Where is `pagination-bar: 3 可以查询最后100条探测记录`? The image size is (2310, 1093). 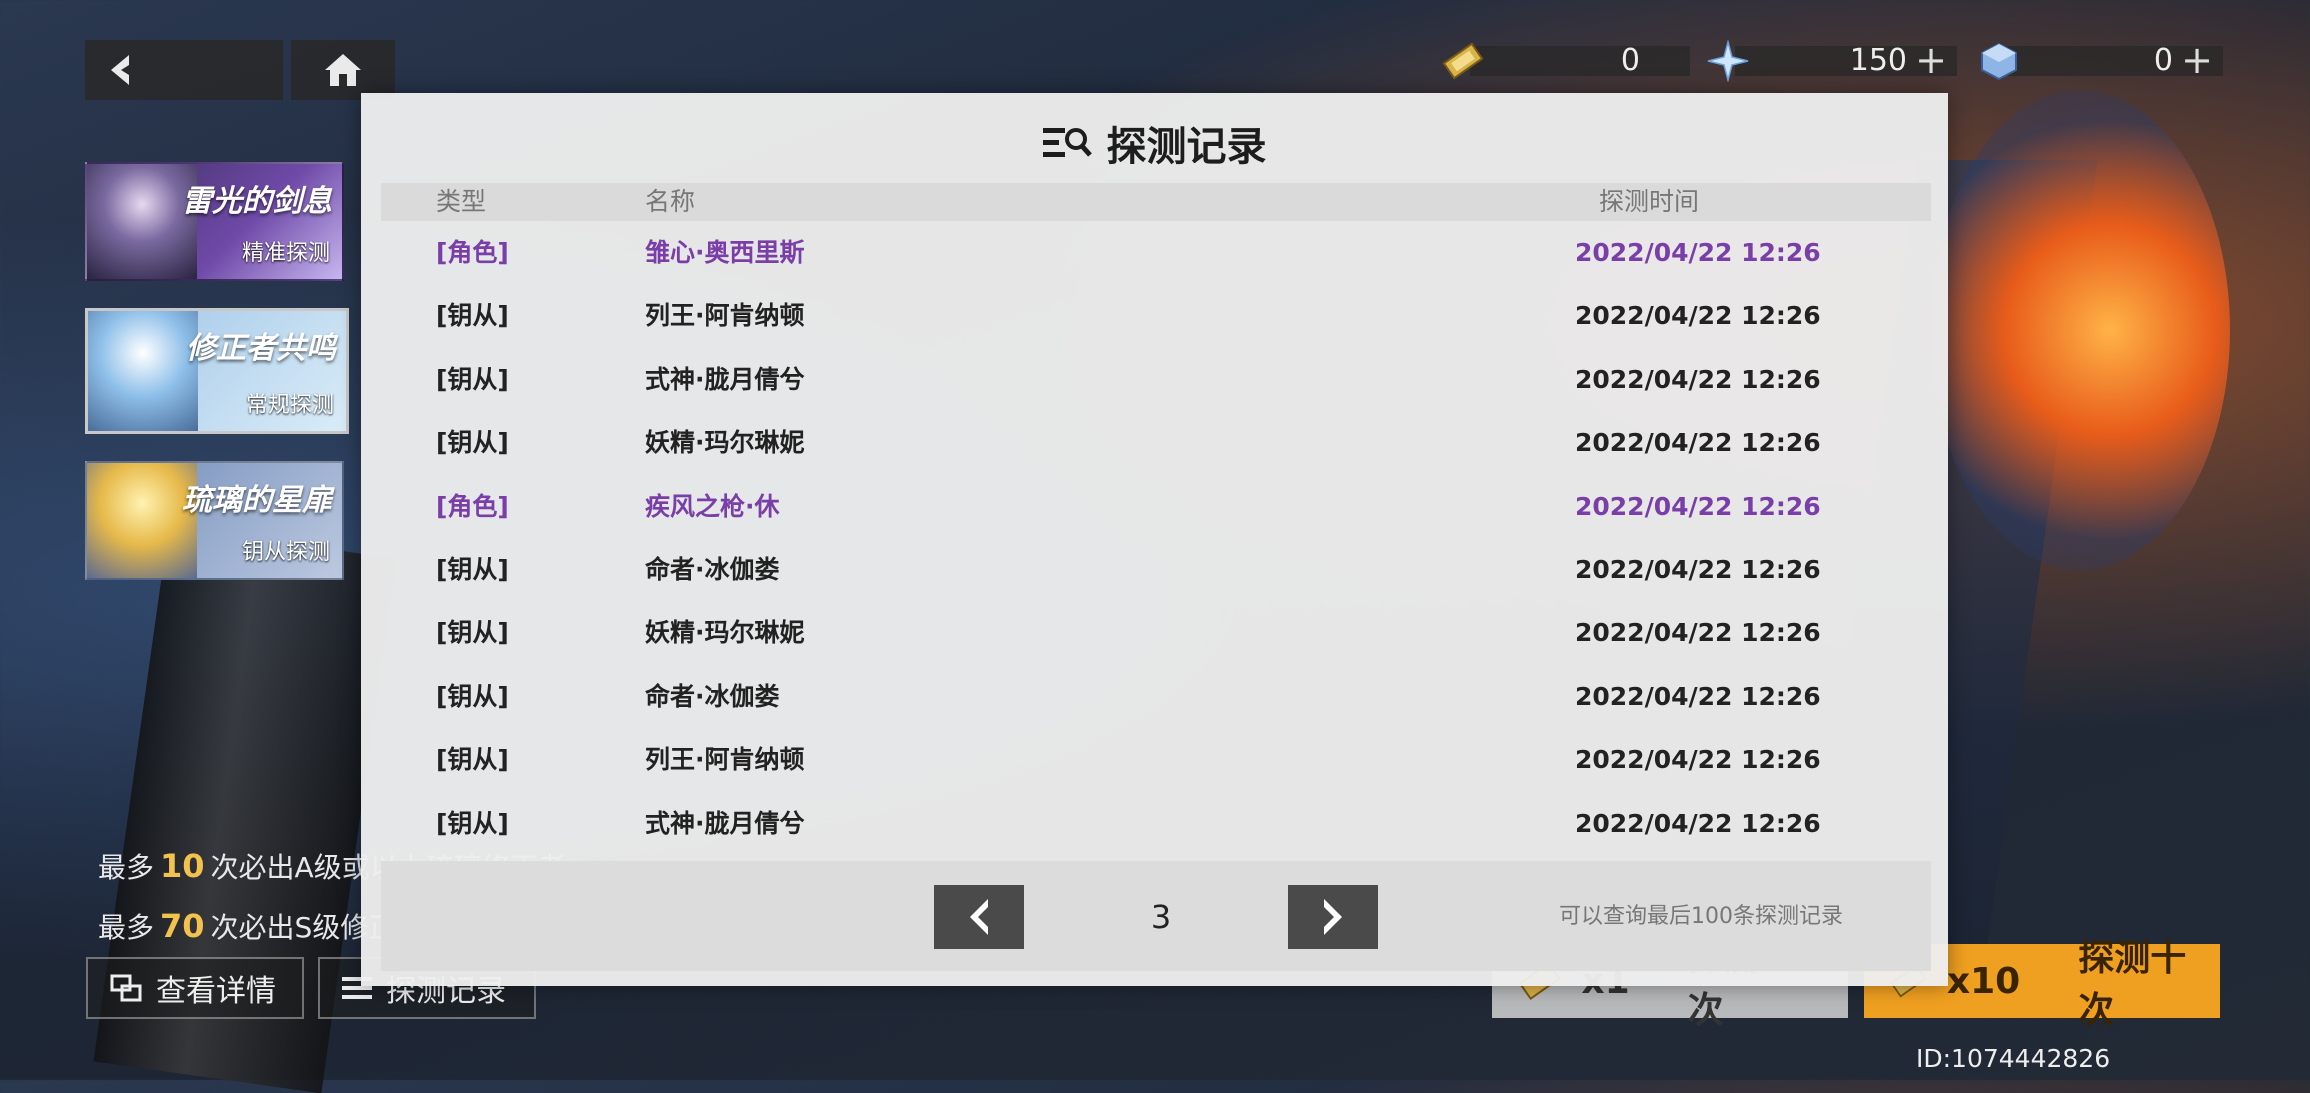 pagination-bar: 3 可以查询最后100条探测记录 is located at coordinates (1156, 916).